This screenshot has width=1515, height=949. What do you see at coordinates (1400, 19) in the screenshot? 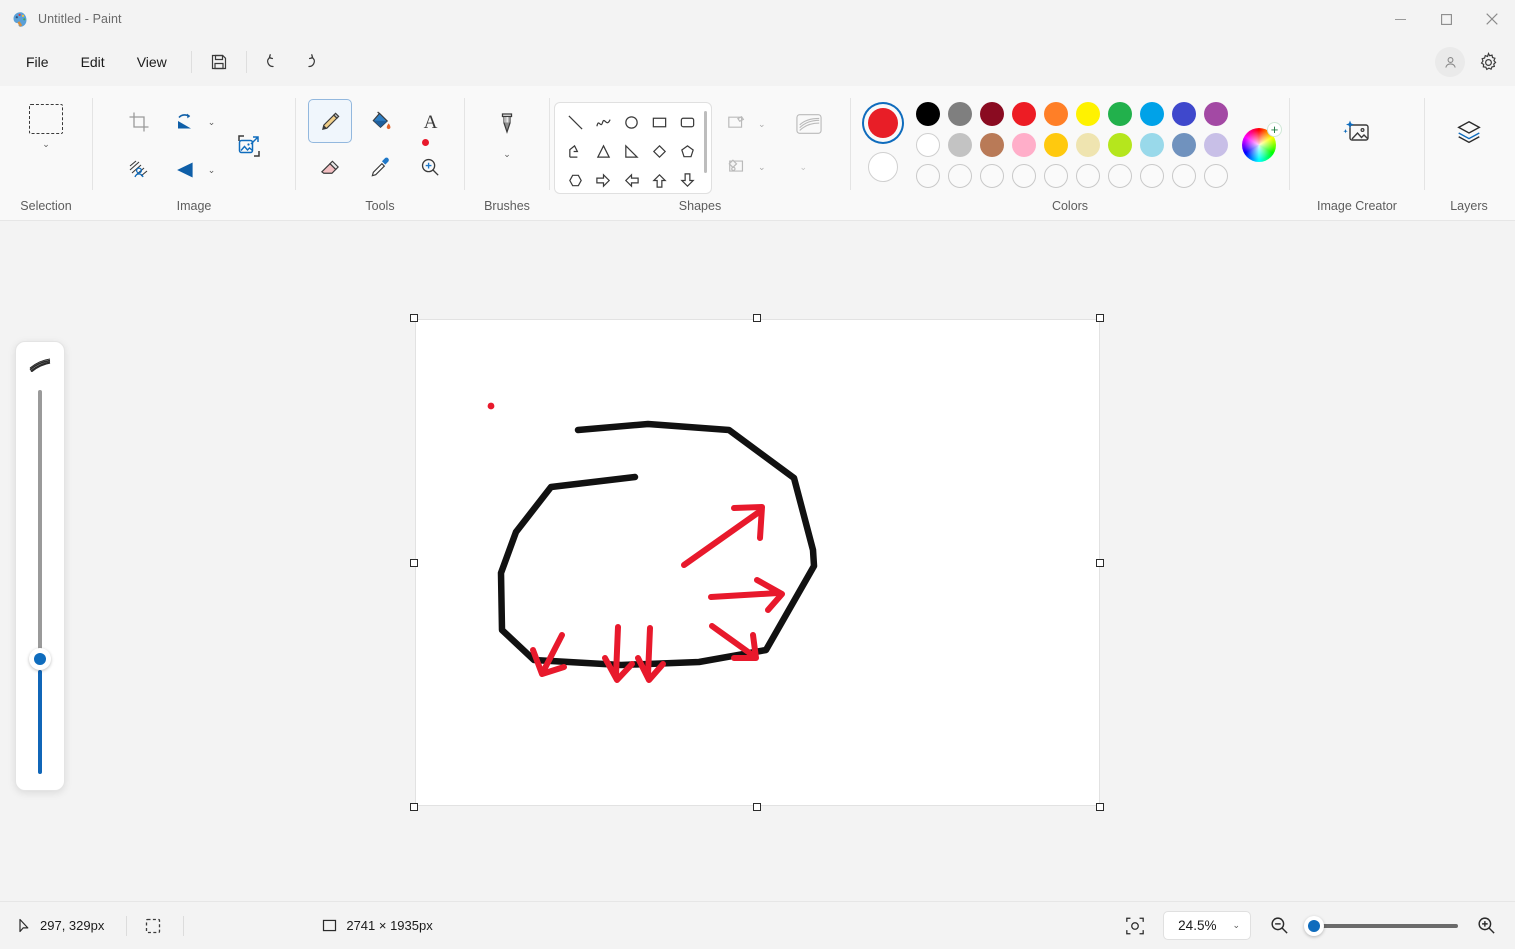
I see `minimize-button` at bounding box center [1400, 19].